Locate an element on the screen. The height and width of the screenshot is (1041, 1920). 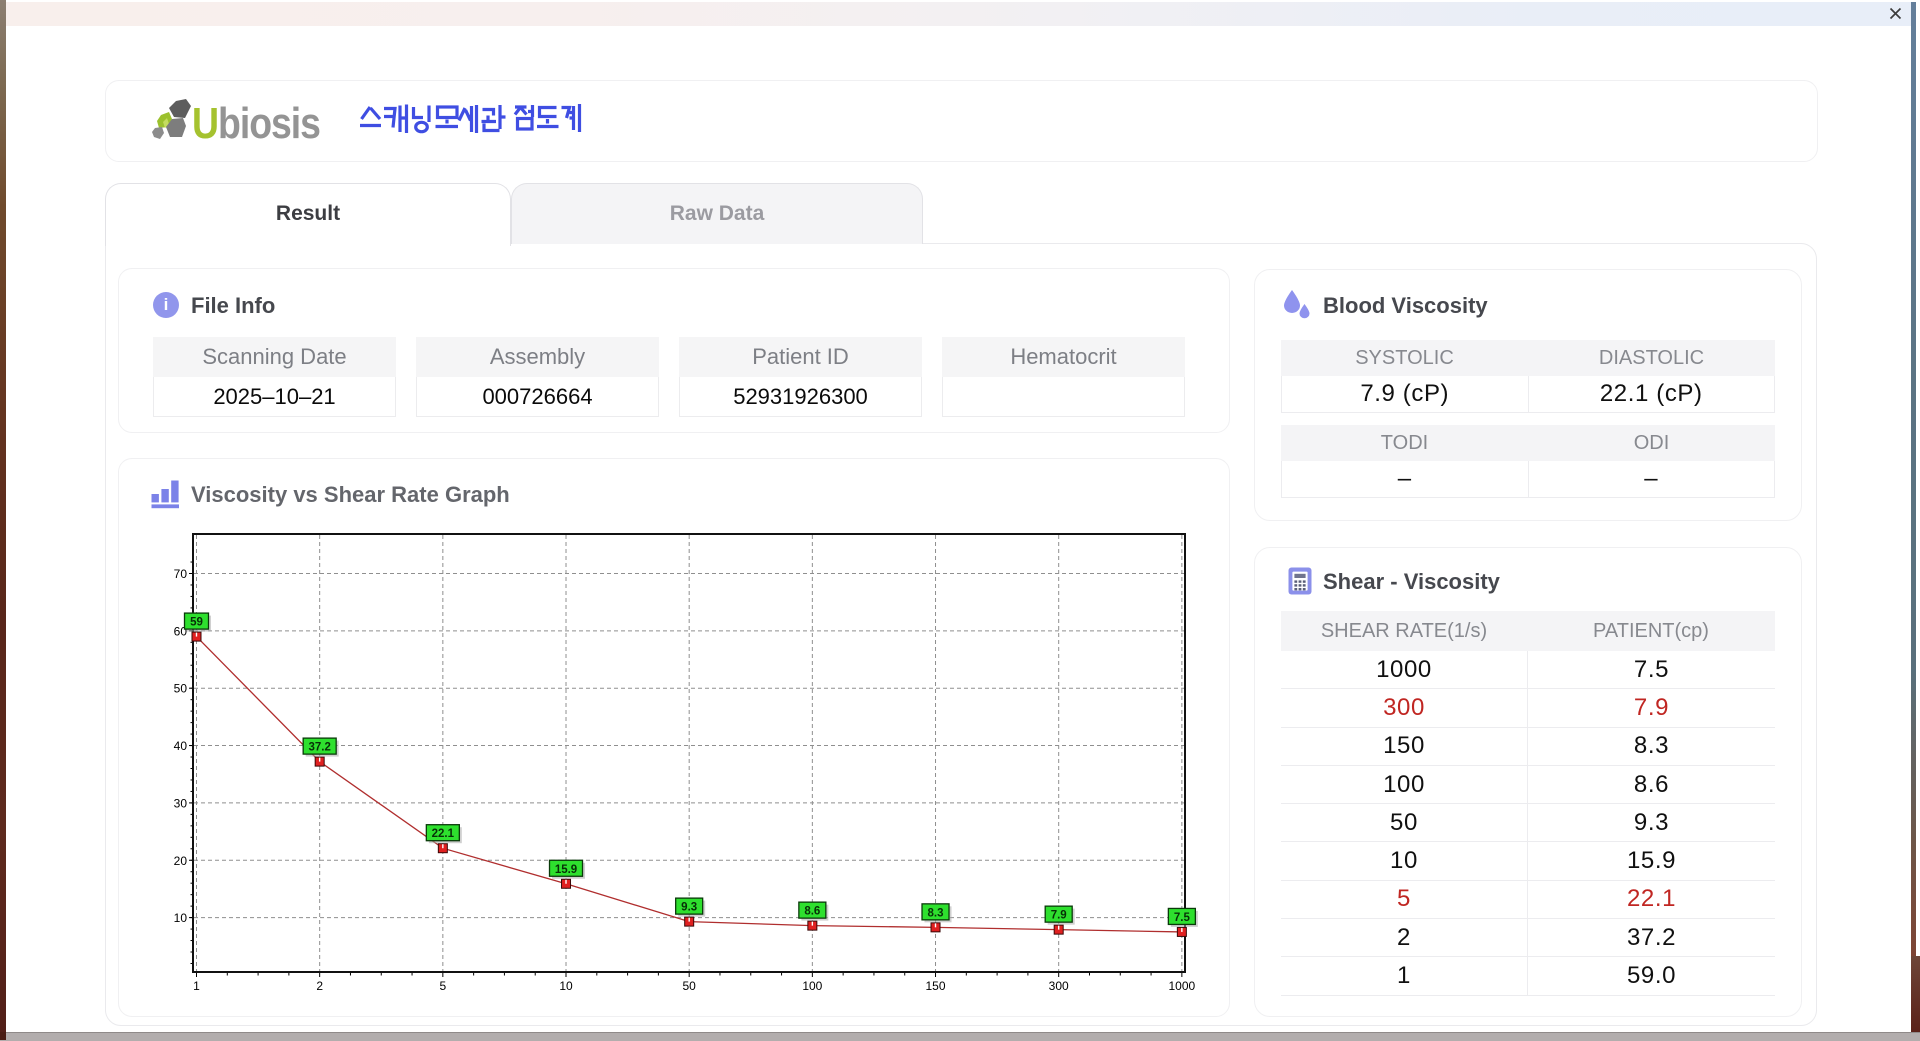
svg-text: 8.6 is located at coordinates (812, 912).